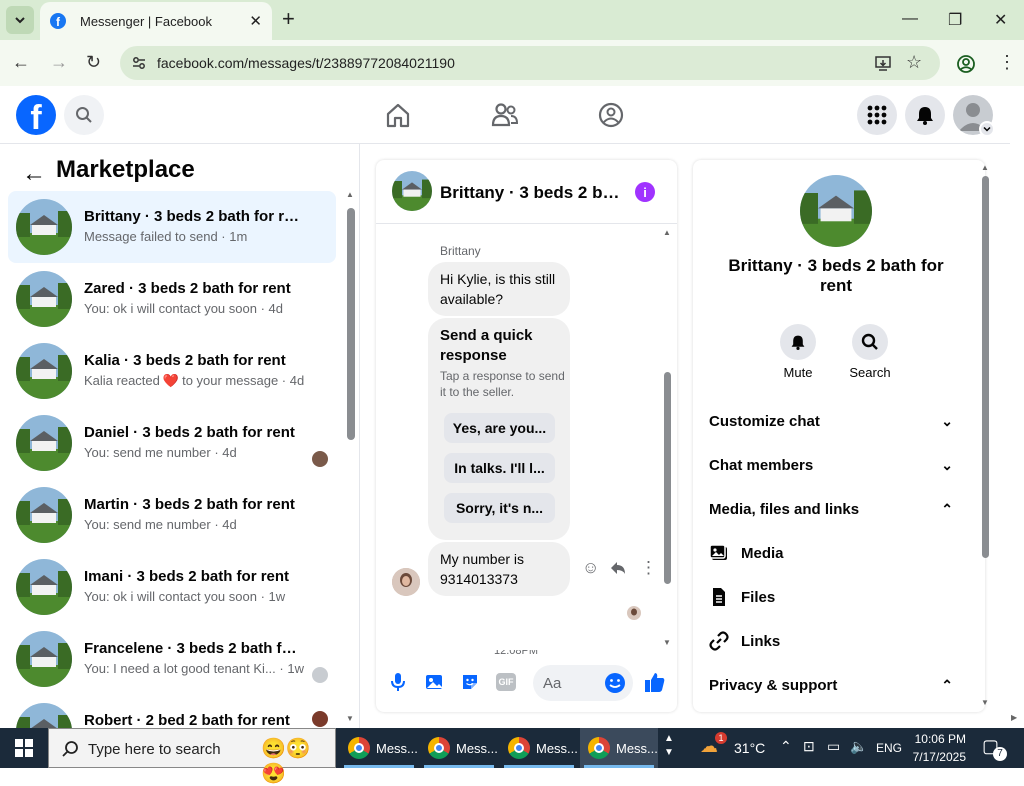 The image size is (1024, 786). What do you see at coordinates (166, 236) in the screenshot?
I see `conversation-preview: Message failed to send · 1m` at bounding box center [166, 236].